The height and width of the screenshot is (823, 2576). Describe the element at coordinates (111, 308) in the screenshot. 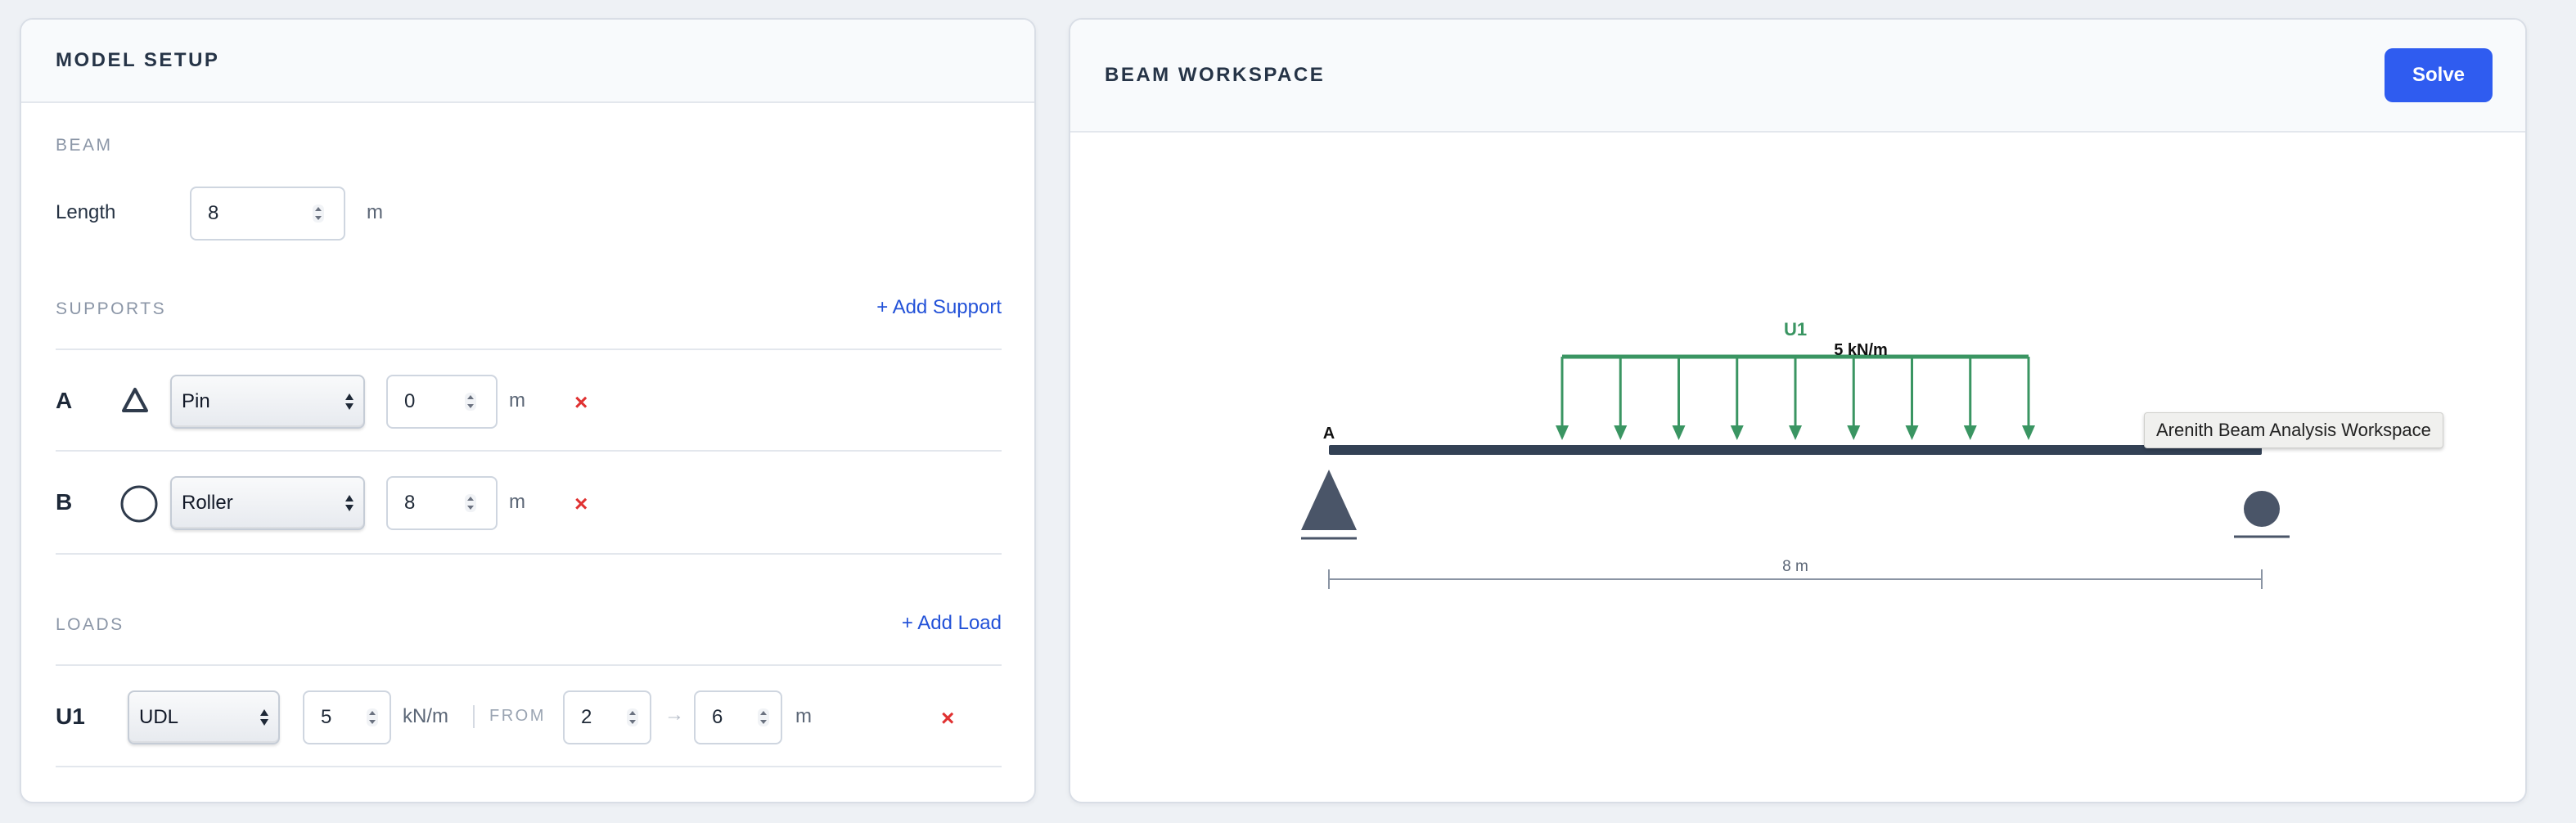

I see `supports-section-label: SUPPORTS` at that location.